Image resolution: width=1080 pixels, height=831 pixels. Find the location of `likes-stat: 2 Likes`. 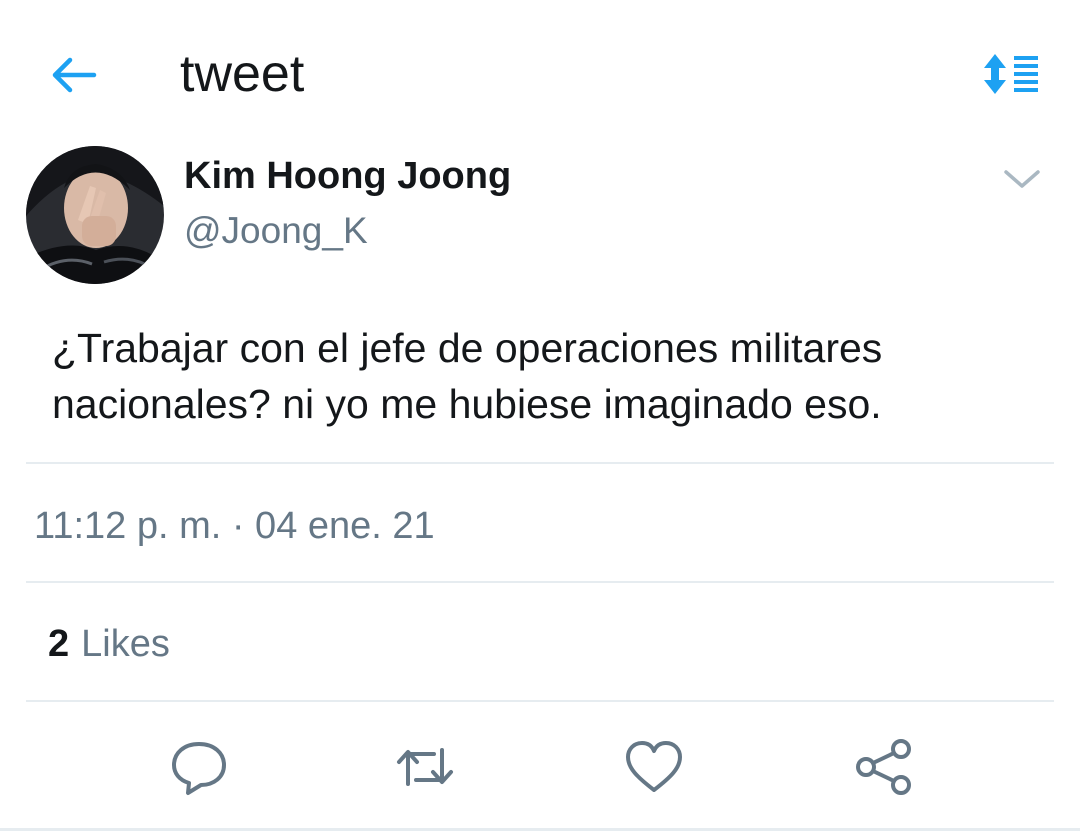

likes-stat: 2 Likes is located at coordinates (109, 644).